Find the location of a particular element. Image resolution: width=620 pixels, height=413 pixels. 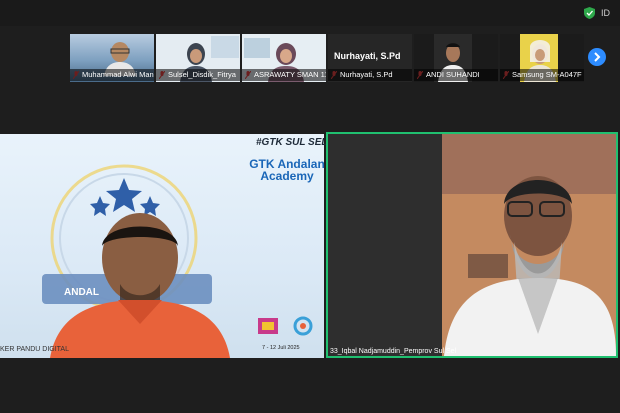

participant-tile: Nurhayati, S.Pd Nurhayati, S.Pd is located at coordinates (370, 58).